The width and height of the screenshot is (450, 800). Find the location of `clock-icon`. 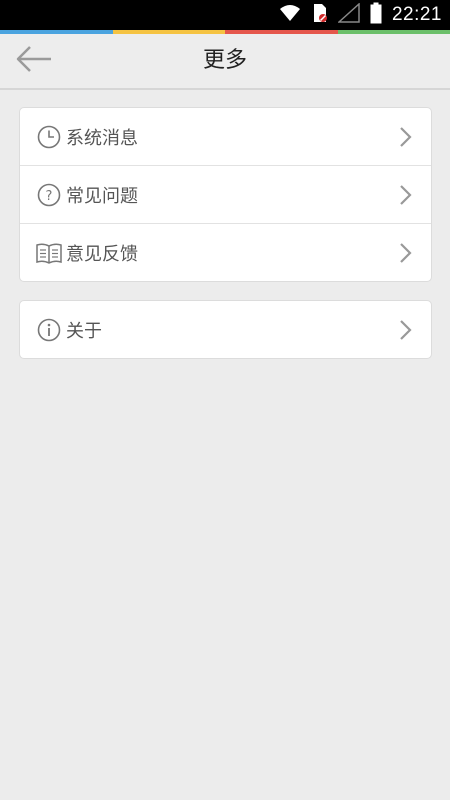

clock-icon is located at coordinates (49, 137).